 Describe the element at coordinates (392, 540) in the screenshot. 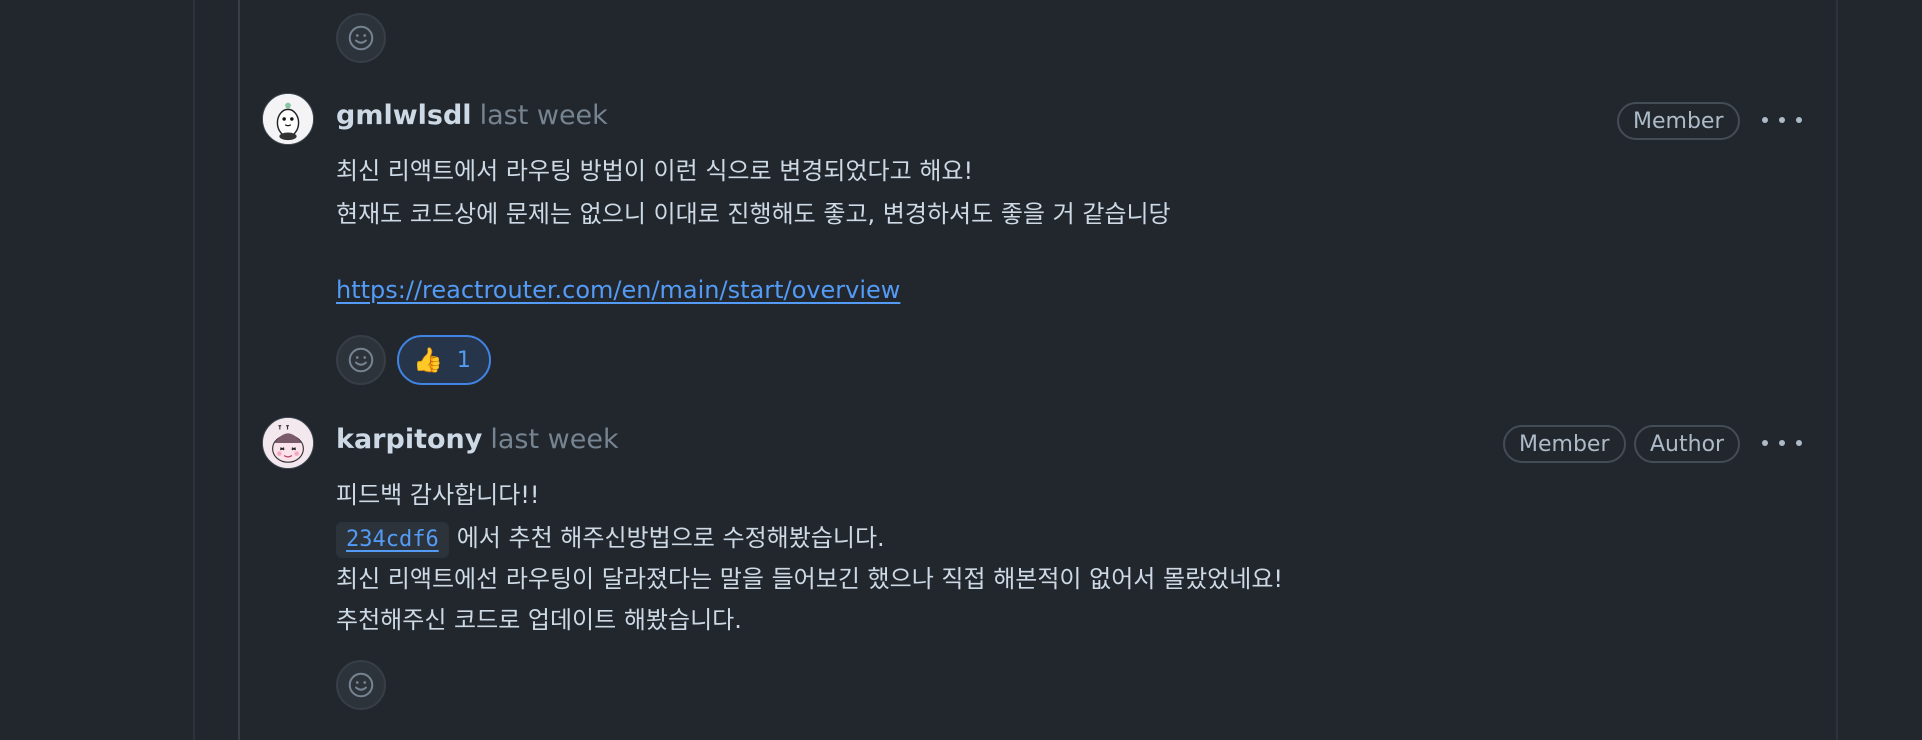

I see `commit-sha-link: 234cdf6` at that location.